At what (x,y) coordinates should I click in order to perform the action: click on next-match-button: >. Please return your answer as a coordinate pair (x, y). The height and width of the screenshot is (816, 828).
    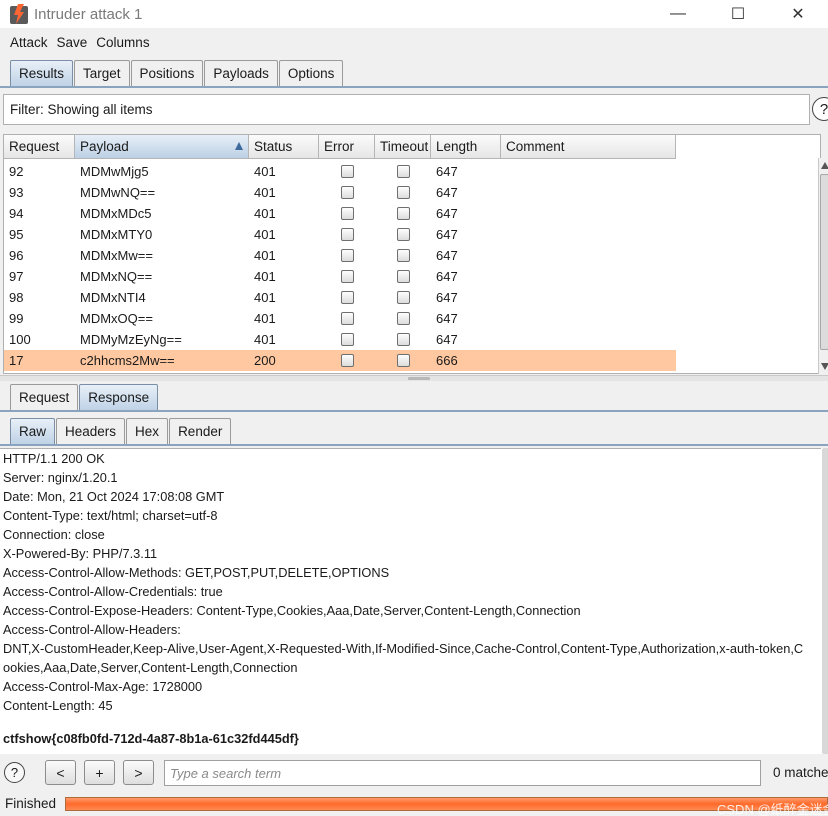
    Looking at the image, I should click on (138, 772).